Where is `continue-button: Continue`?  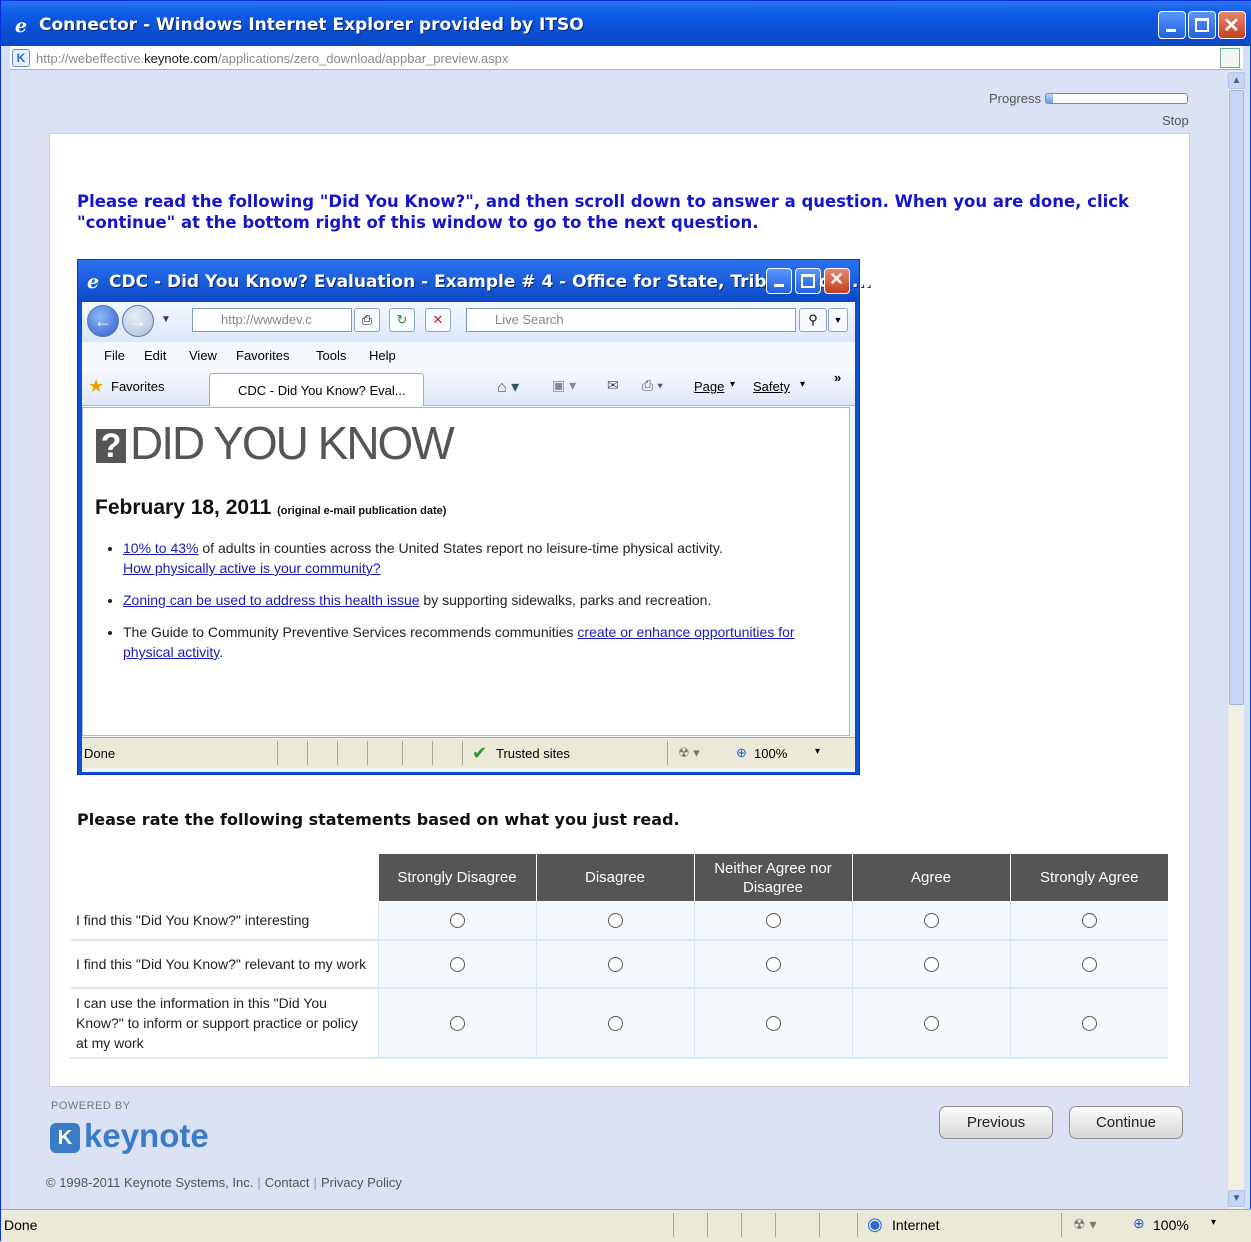 continue-button: Continue is located at coordinates (1126, 1122).